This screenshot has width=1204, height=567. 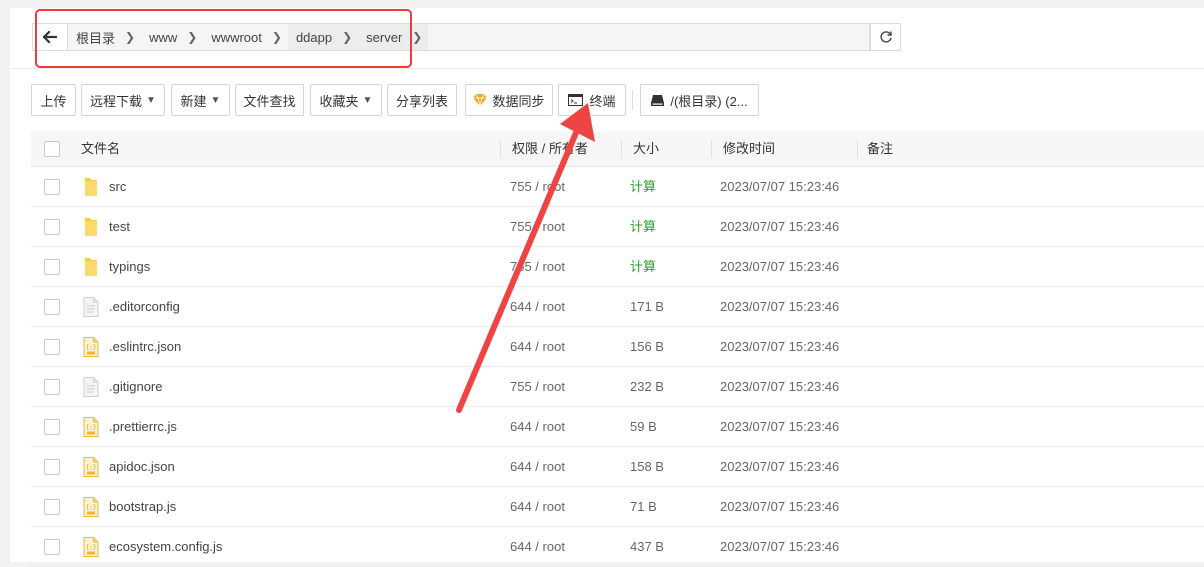 I want to click on text-file-icon, so click(x=91, y=307).